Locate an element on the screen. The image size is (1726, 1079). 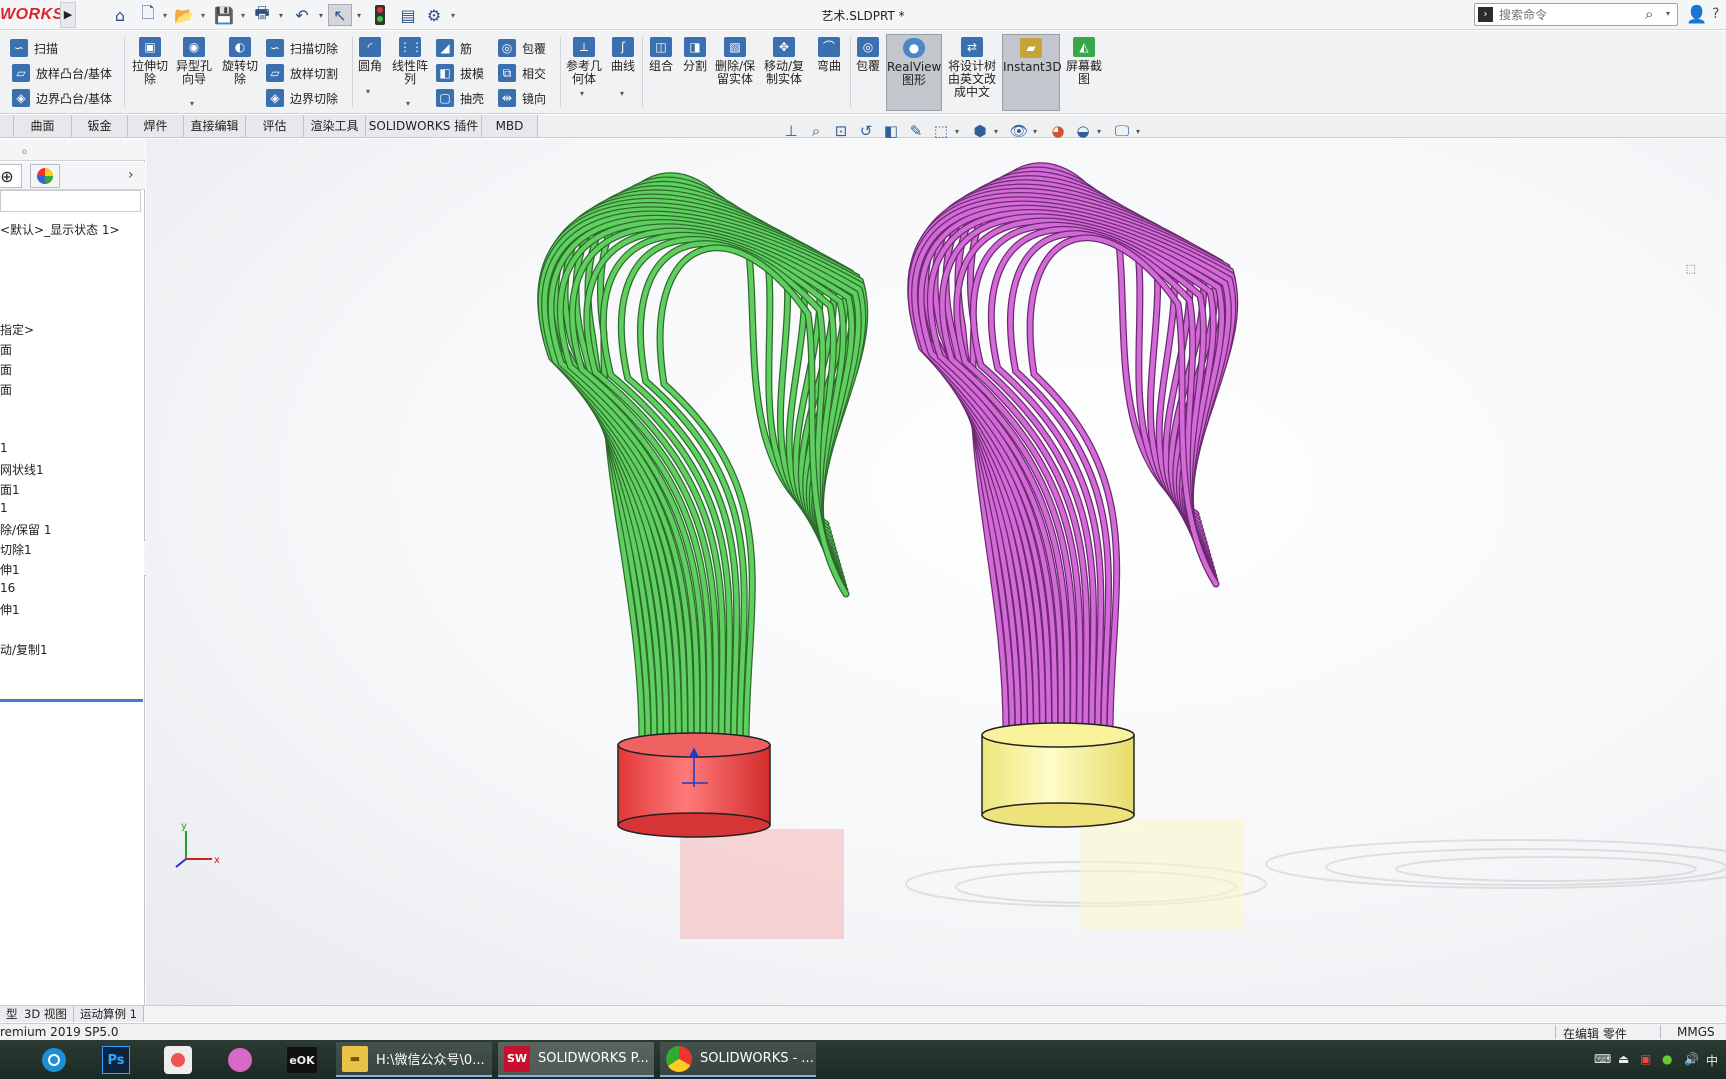
ev-capture-app-icon: eOK is located at coordinates (302, 1060).